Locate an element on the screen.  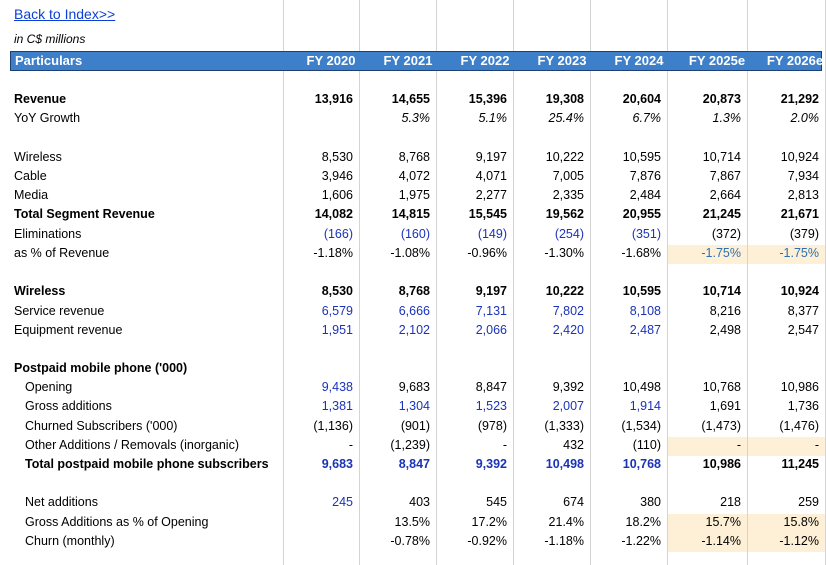
table-cell: (149) is located at coordinates (475, 235).